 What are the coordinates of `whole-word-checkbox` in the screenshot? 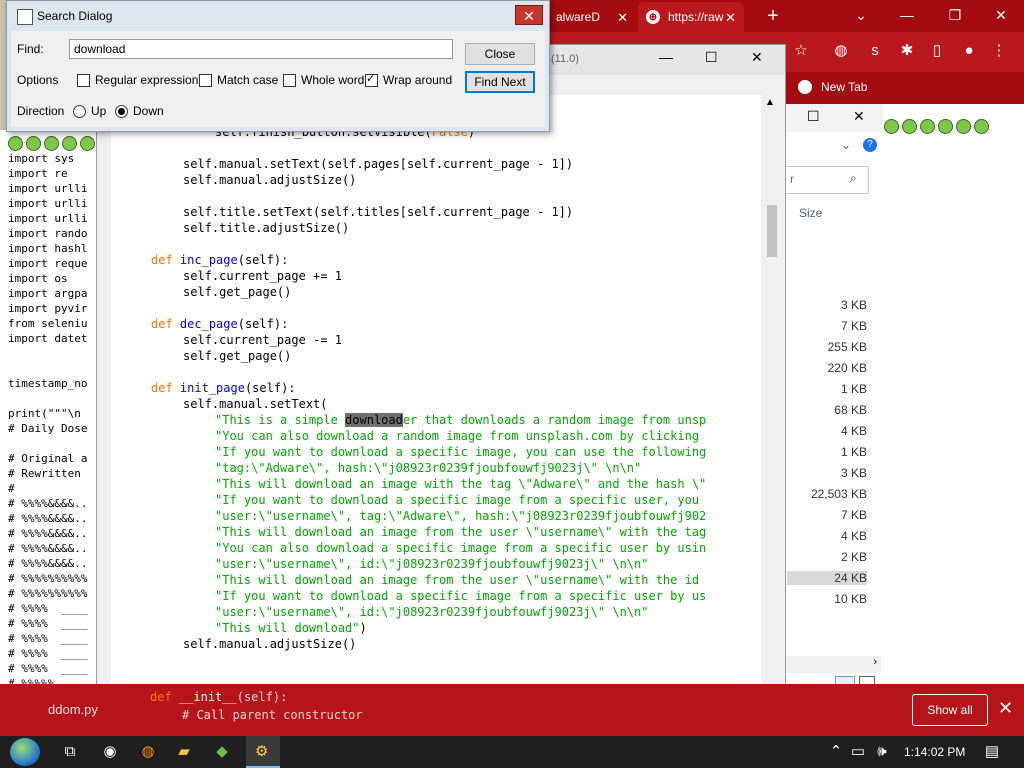 It's located at (289, 80).